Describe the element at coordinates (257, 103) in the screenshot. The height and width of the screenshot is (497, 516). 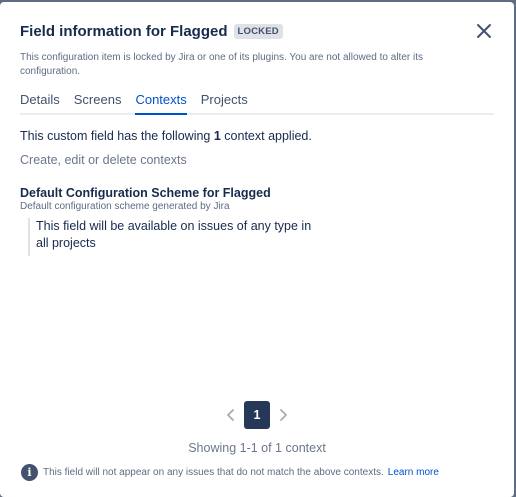
I see `tab-bar: Details Screens Contexts Projects` at that location.